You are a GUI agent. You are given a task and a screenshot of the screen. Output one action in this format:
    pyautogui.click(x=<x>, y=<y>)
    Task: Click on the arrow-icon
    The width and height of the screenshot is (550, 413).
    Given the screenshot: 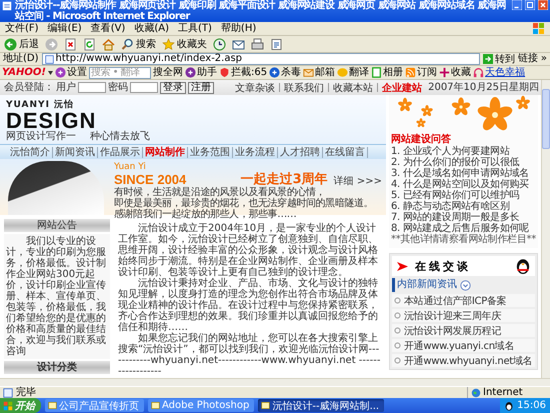 What is the action you would take?
    pyautogui.click(x=402, y=266)
    